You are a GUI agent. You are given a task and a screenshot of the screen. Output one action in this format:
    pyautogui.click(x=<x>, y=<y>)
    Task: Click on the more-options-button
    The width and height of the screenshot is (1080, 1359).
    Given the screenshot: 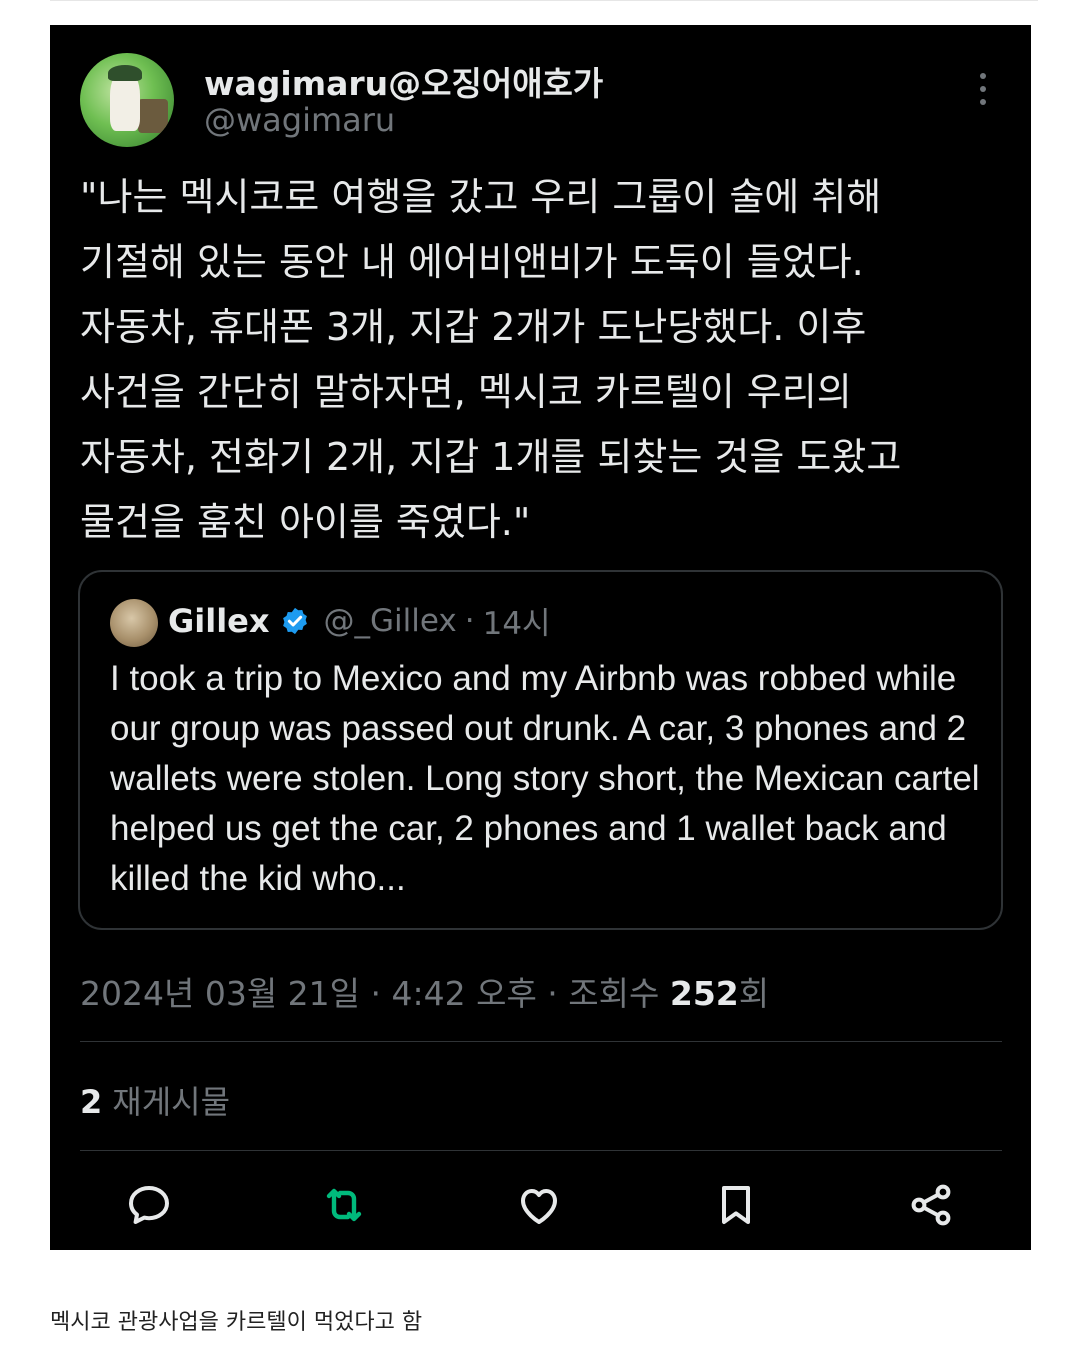 What is the action you would take?
    pyautogui.click(x=983, y=89)
    